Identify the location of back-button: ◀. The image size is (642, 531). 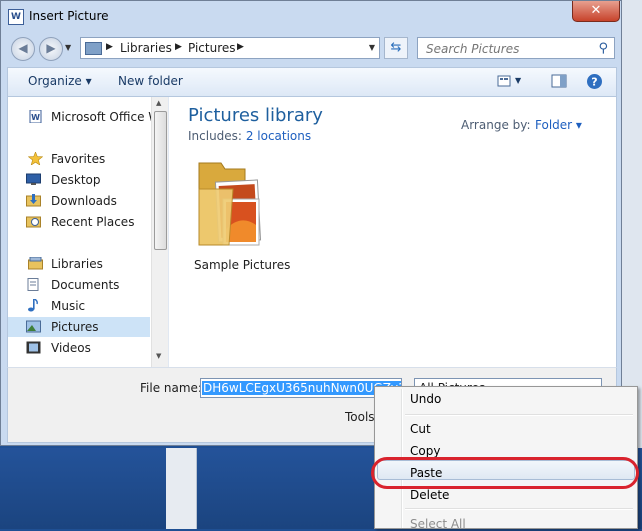
(23, 49).